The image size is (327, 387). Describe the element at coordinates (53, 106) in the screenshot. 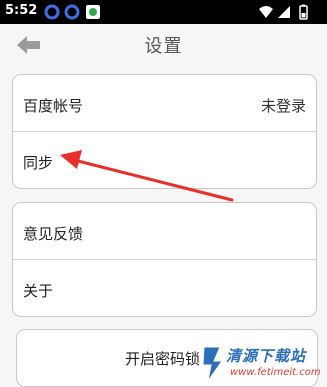

I see `baidu-account-label: 百度帐号` at that location.